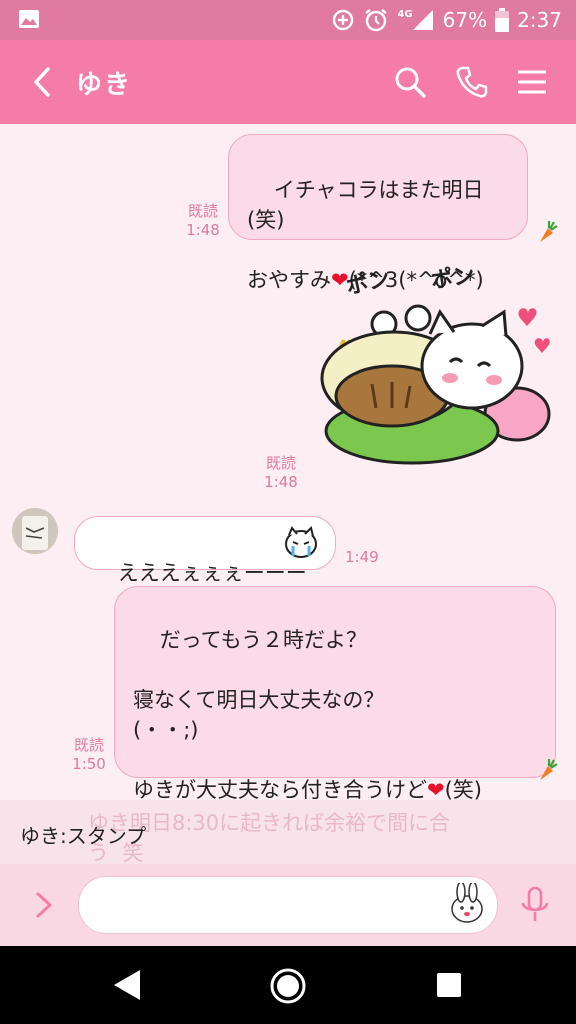 This screenshot has height=1024, width=576. I want to click on system-nav-bar, so click(288, 985).